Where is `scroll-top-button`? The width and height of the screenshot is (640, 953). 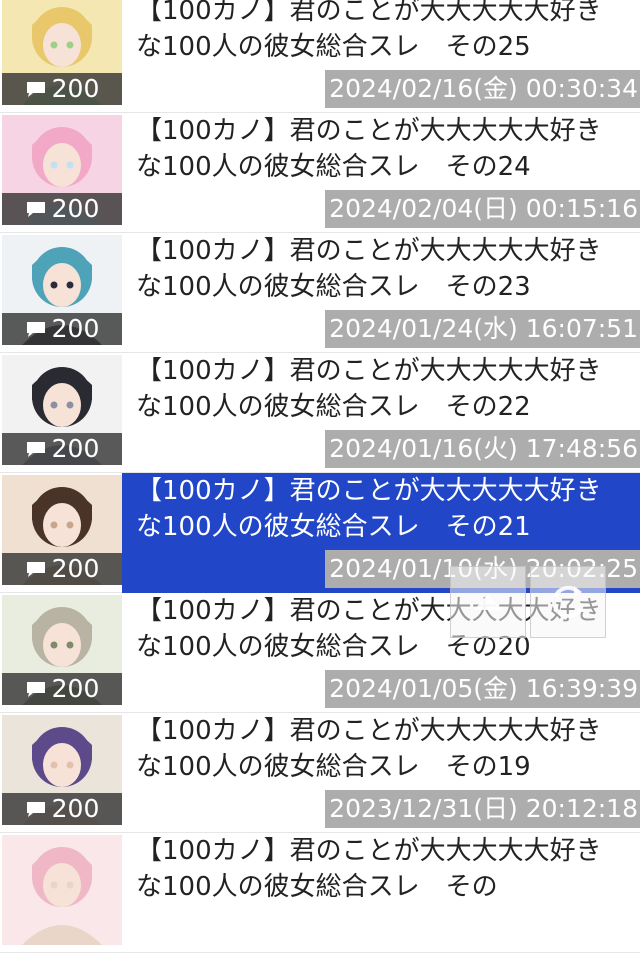 scroll-top-button is located at coordinates (488, 602).